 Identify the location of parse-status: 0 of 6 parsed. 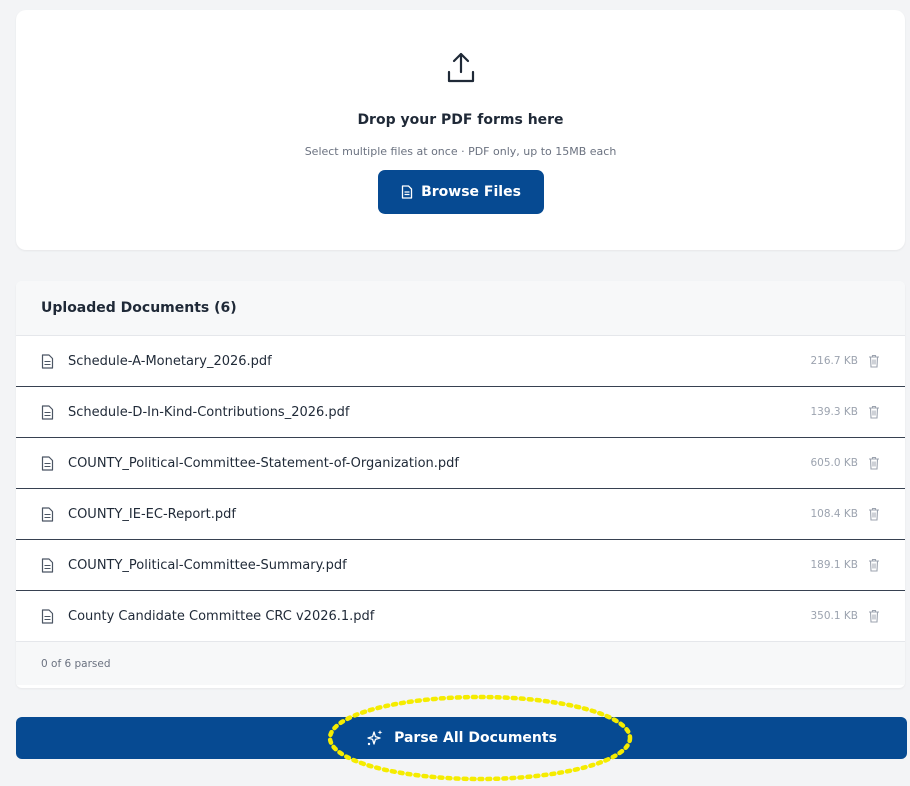
(460, 663).